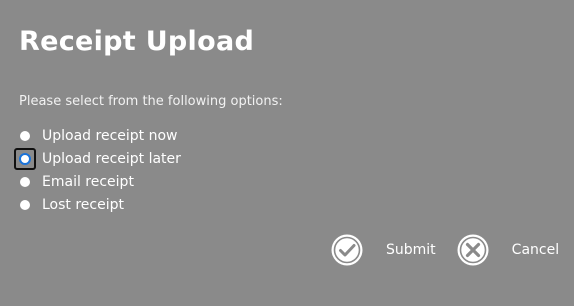 This screenshot has height=306, width=574. Describe the element at coordinates (383, 250) in the screenshot. I see `submit-button: Submit` at that location.